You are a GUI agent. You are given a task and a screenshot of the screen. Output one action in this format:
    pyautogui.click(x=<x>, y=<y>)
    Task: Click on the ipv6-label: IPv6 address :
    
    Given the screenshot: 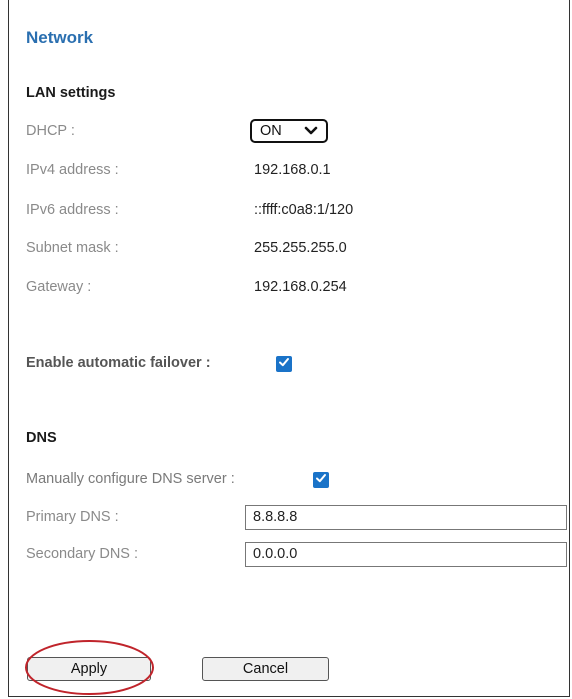 What is the action you would take?
    pyautogui.click(x=72, y=210)
    